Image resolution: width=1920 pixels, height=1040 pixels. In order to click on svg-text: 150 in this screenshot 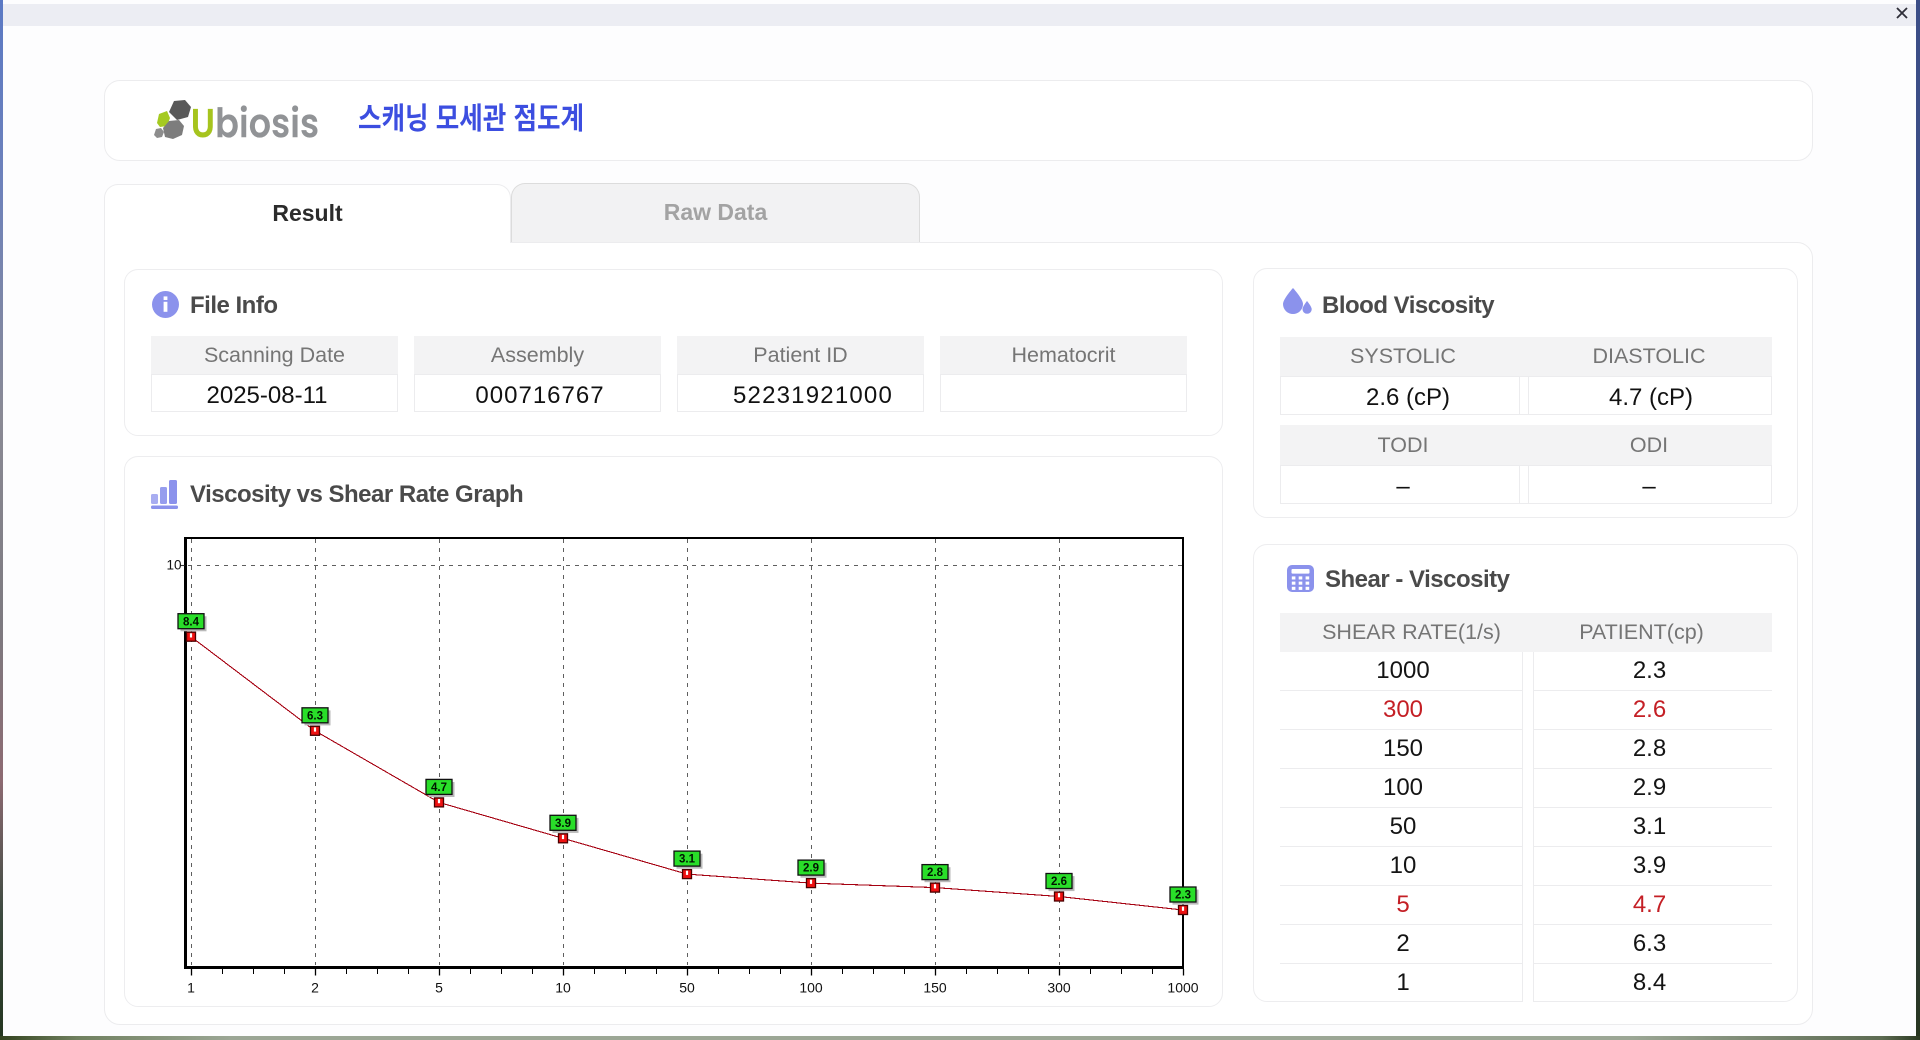, I will do `click(935, 988)`.